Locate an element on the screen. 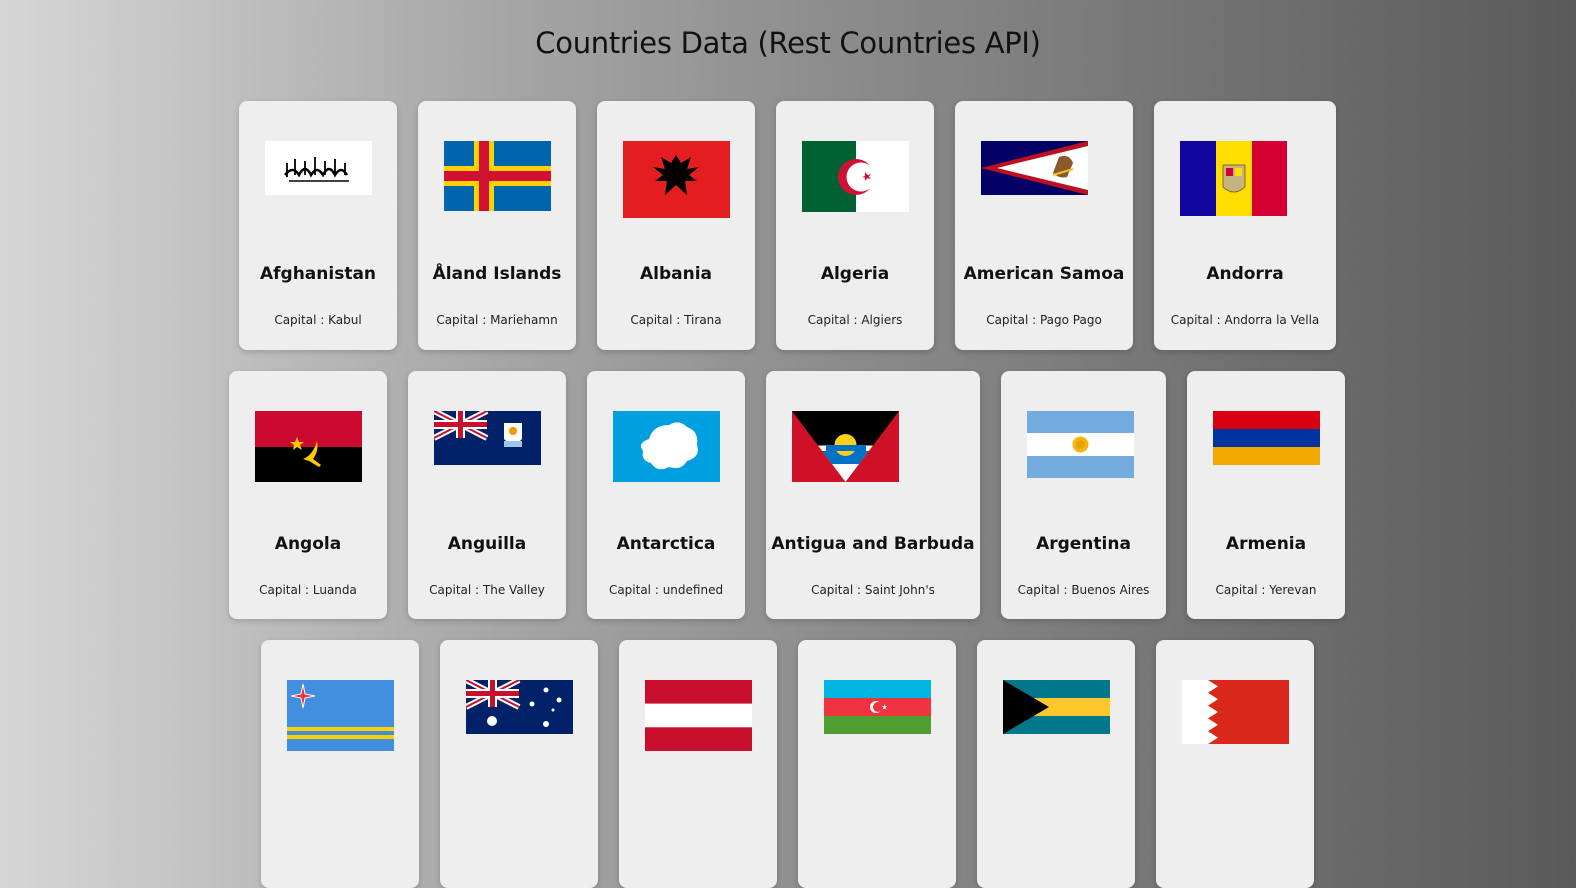 The width and height of the screenshot is (1576, 888). page-title: Countries Data (Rest Countries API) is located at coordinates (788, 43).